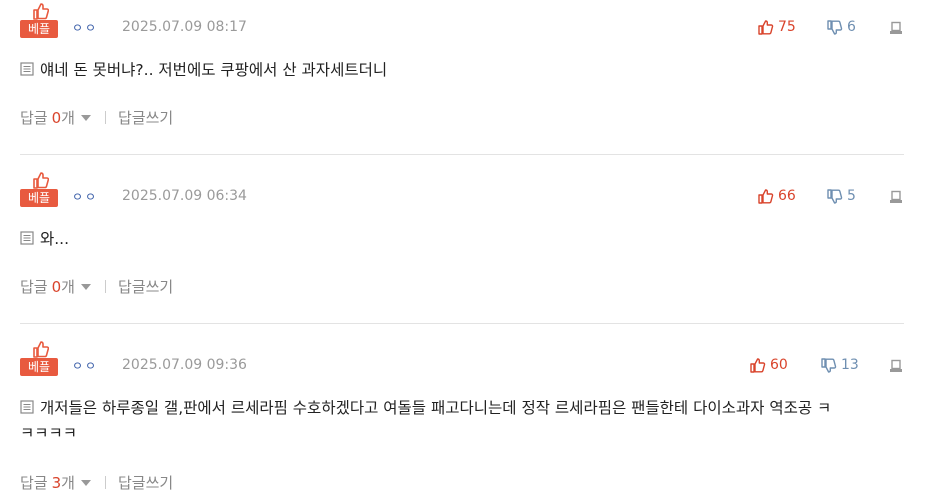 The height and width of the screenshot is (499, 925). I want to click on dislike-count: 6, so click(851, 27).